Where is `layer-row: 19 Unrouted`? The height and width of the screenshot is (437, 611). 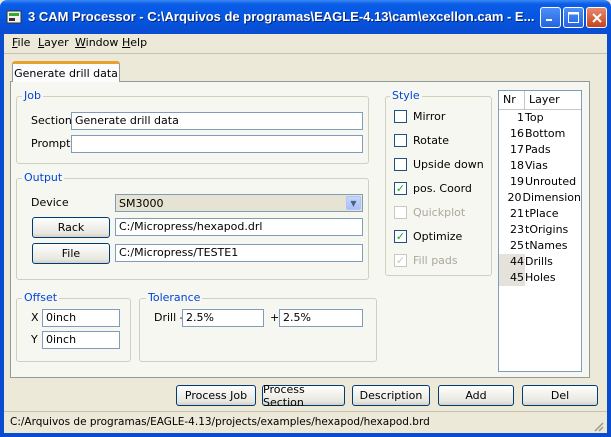
layer-row: 19 Unrouted is located at coordinates (540, 182).